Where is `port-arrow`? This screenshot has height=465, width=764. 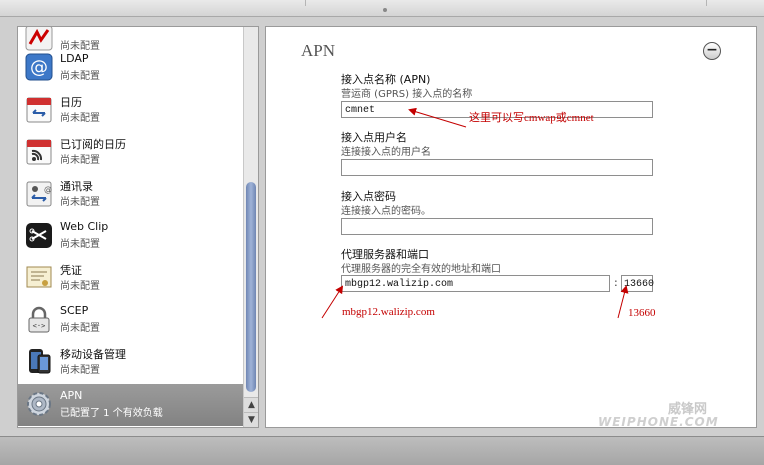 port-arrow is located at coordinates (623, 302).